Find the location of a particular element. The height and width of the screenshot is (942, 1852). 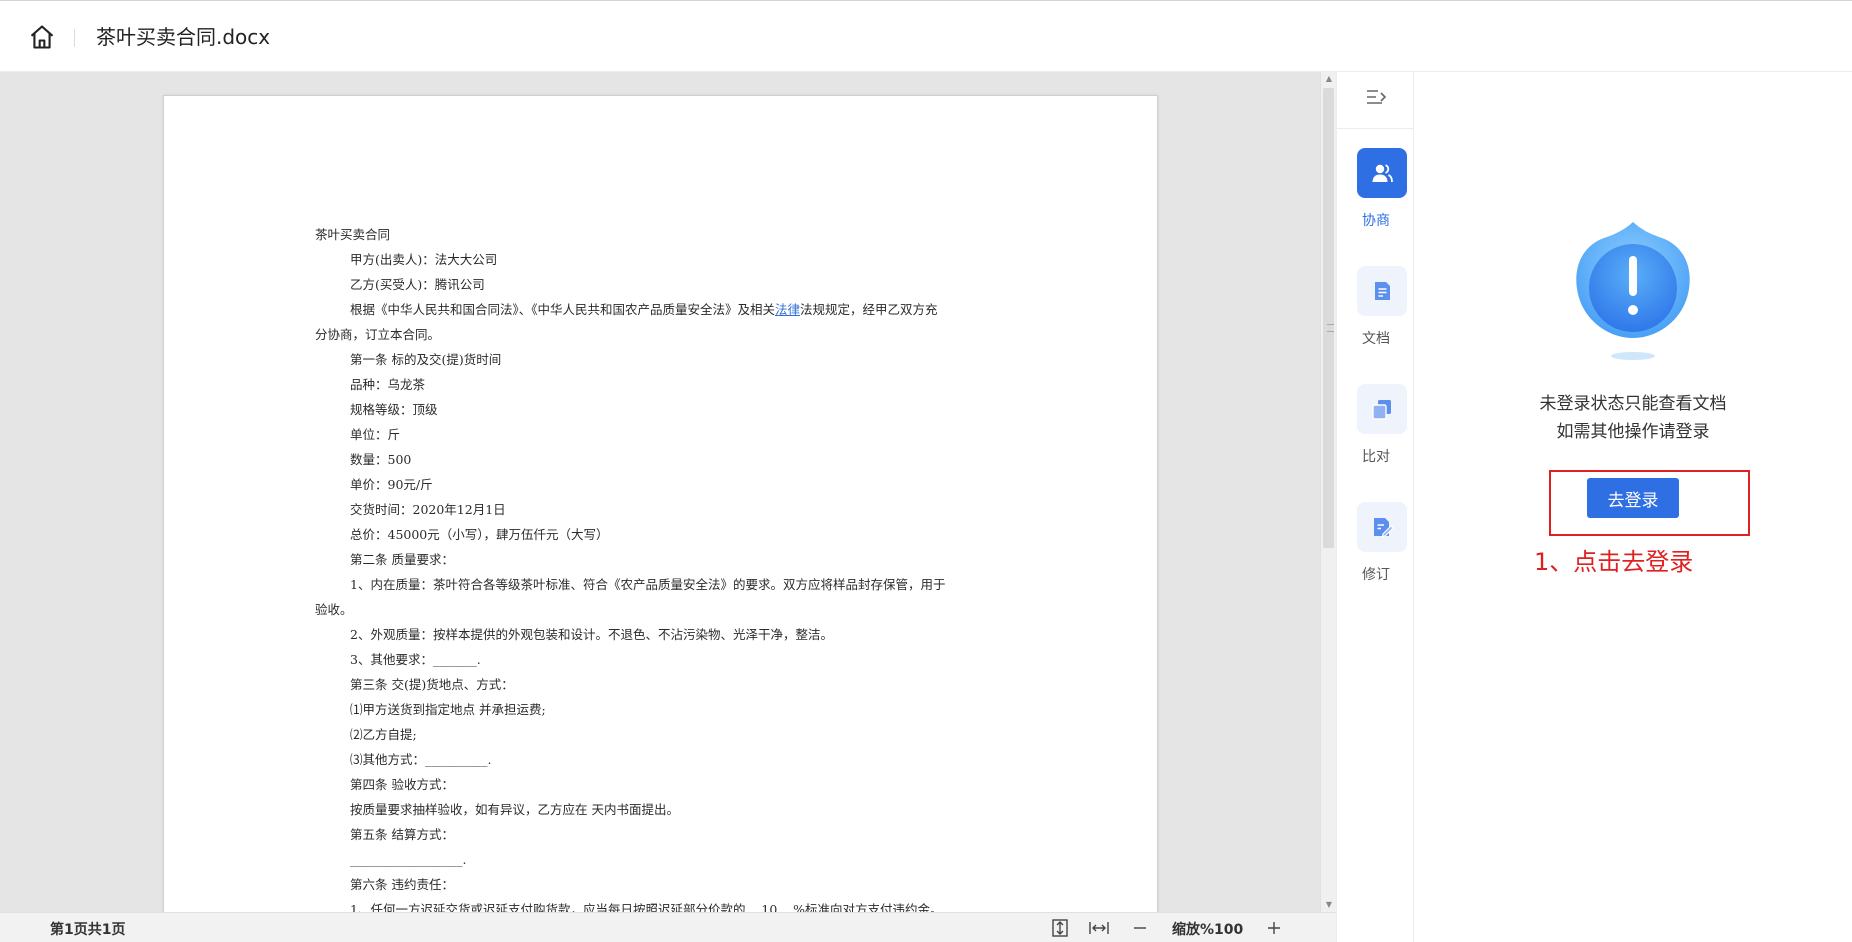

viewer-scrollbar: ▲ ▼ is located at coordinates (1328, 492).